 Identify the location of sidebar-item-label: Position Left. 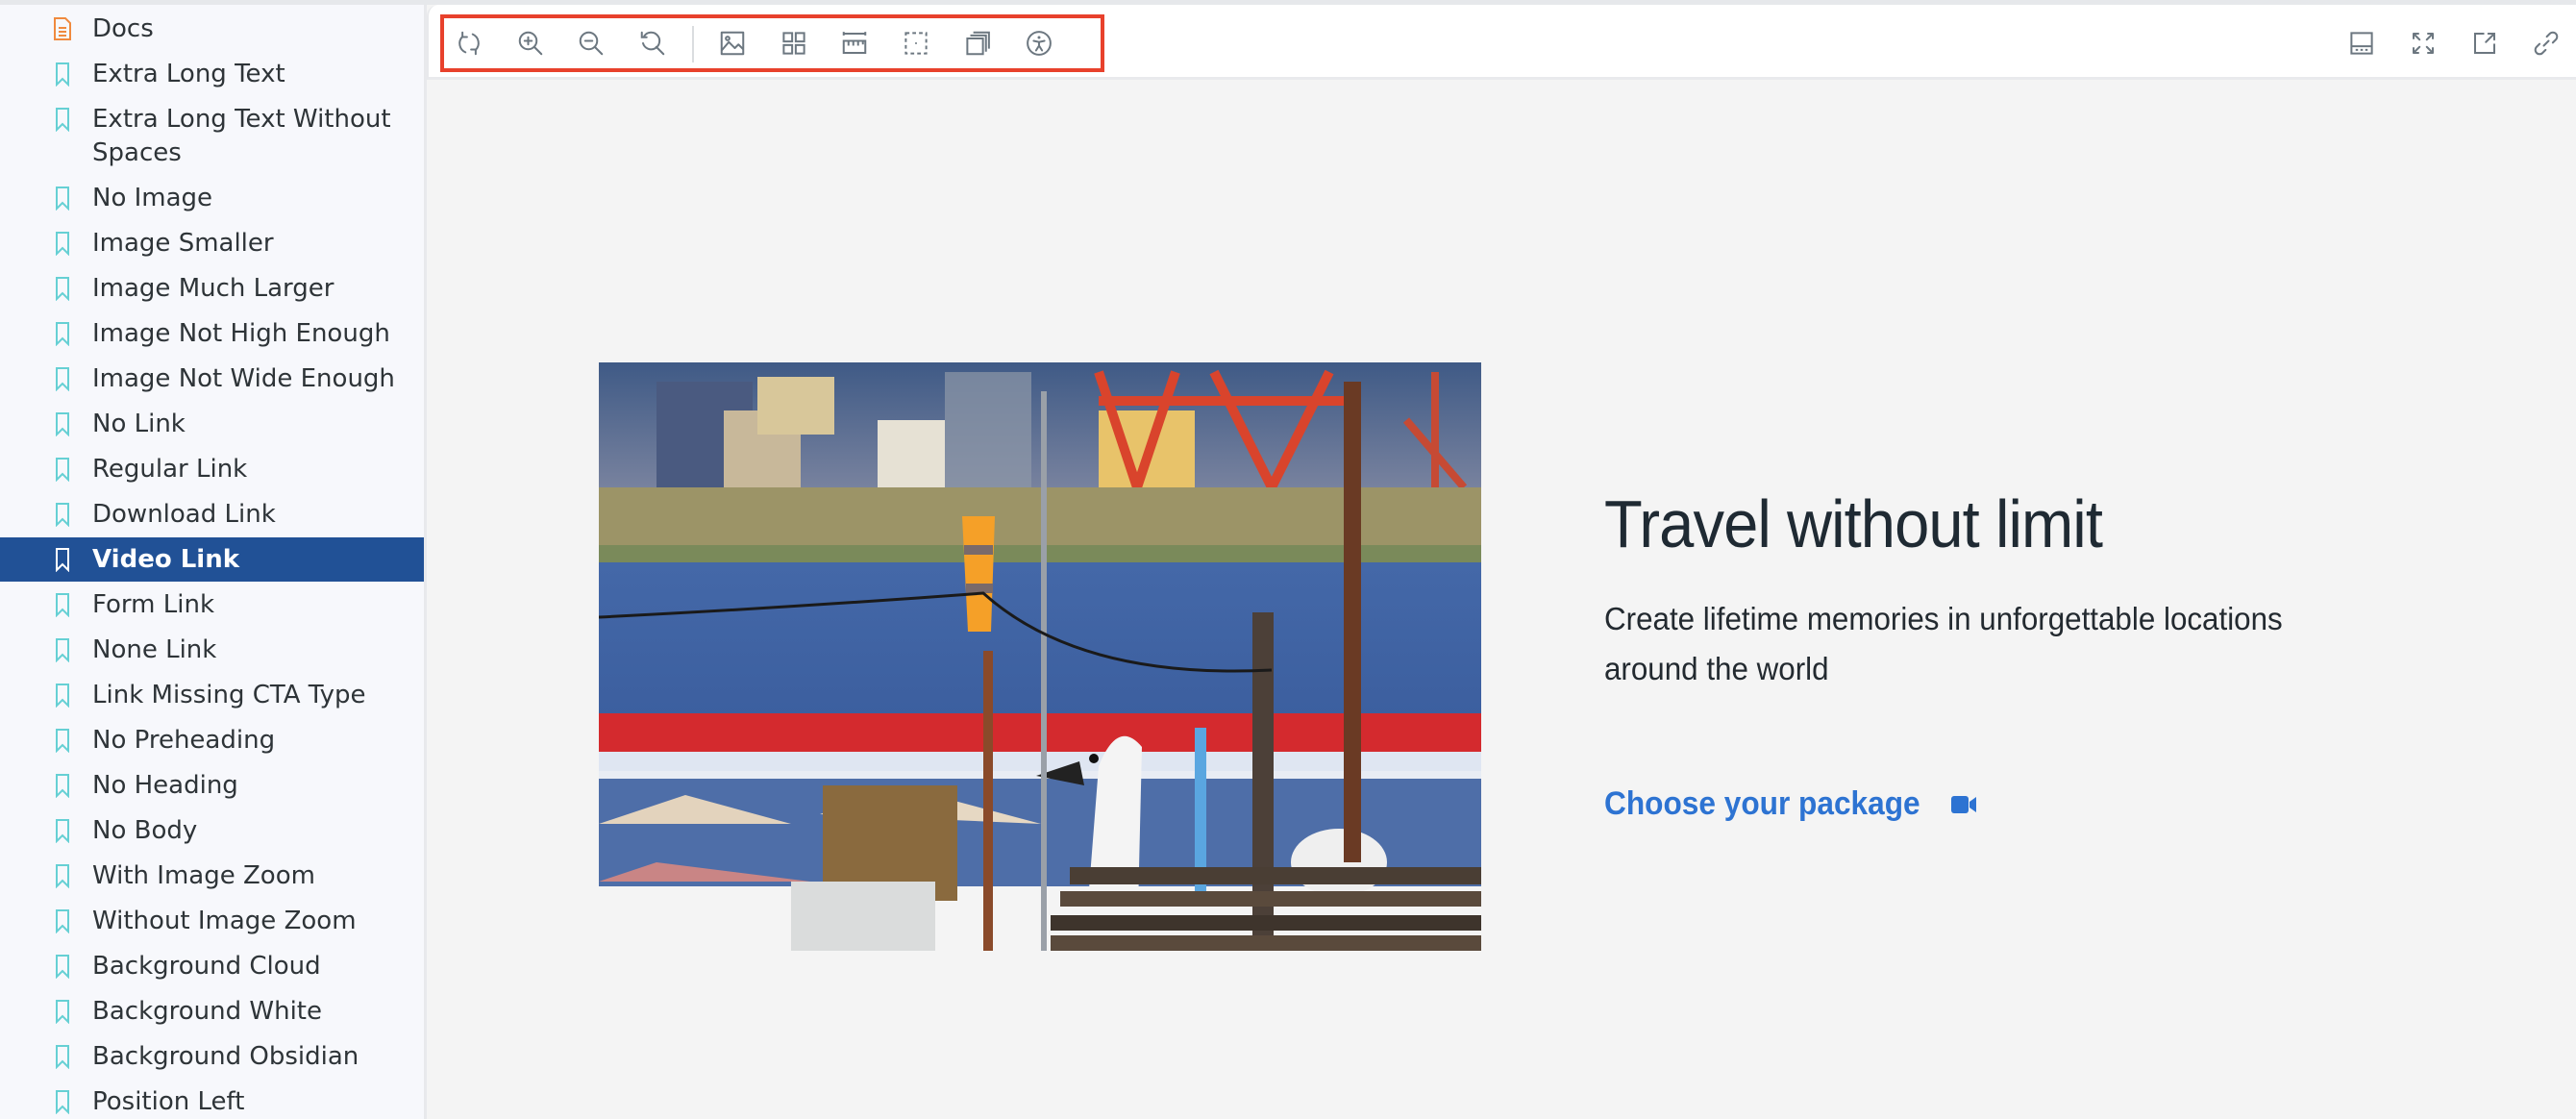
(168, 1101).